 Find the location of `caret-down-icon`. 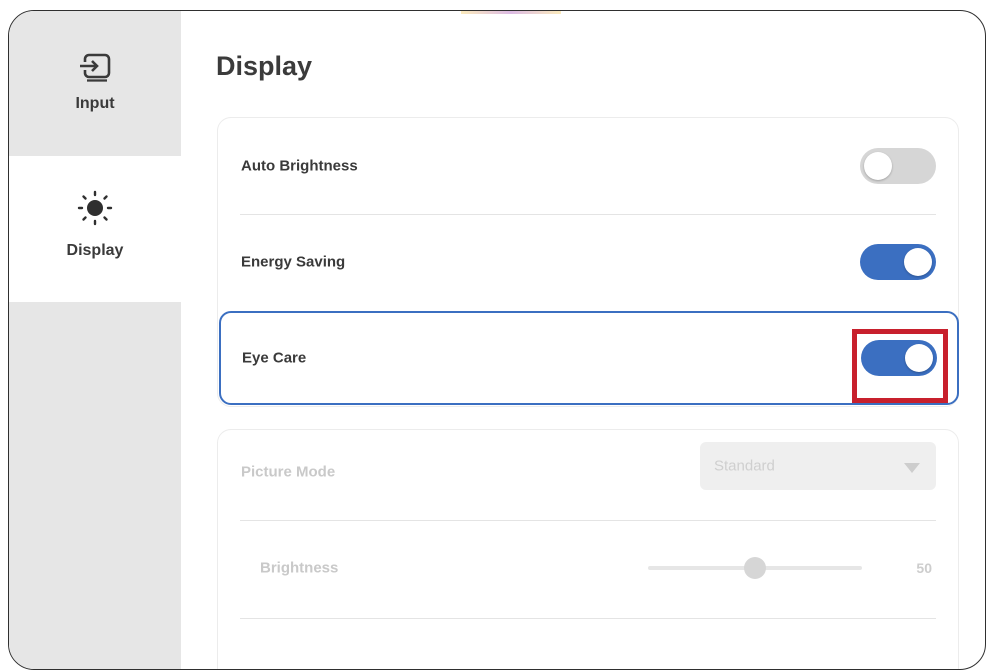

caret-down-icon is located at coordinates (912, 468).